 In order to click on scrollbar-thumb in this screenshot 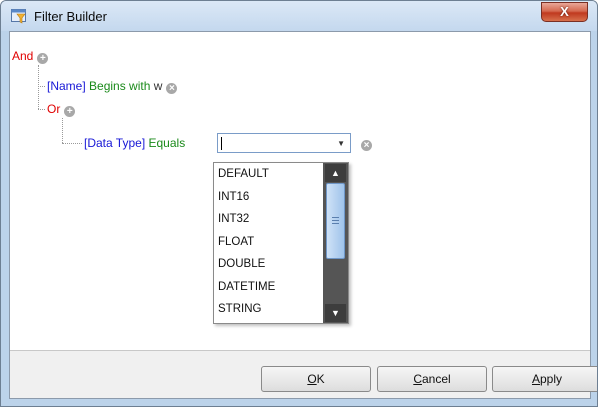, I will do `click(335, 221)`.